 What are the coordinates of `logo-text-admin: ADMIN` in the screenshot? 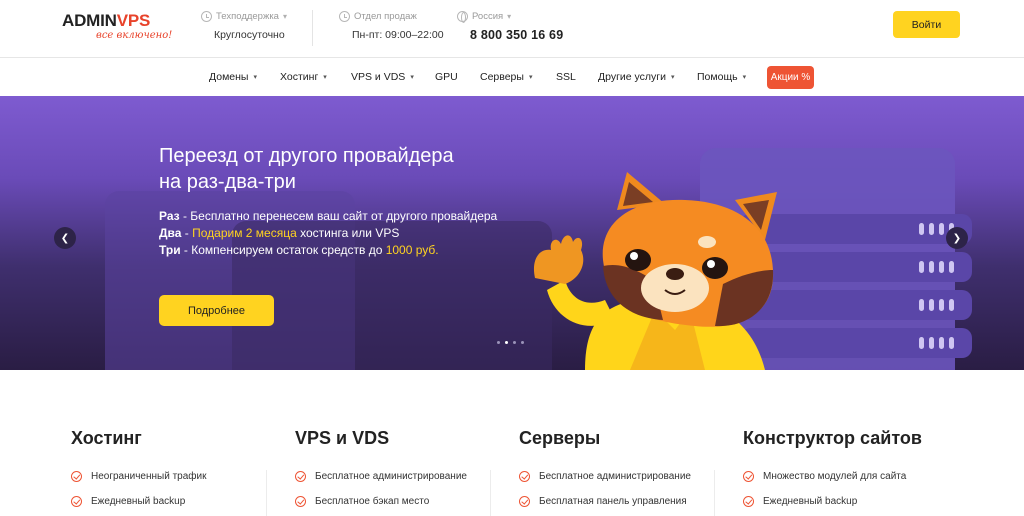 It's located at (89, 20).